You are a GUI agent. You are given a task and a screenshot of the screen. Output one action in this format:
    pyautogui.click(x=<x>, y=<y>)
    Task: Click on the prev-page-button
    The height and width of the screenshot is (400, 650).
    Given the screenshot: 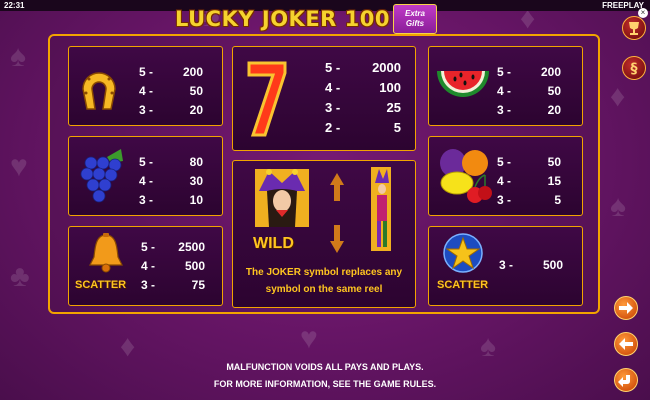 What is the action you would take?
    pyautogui.click(x=626, y=344)
    